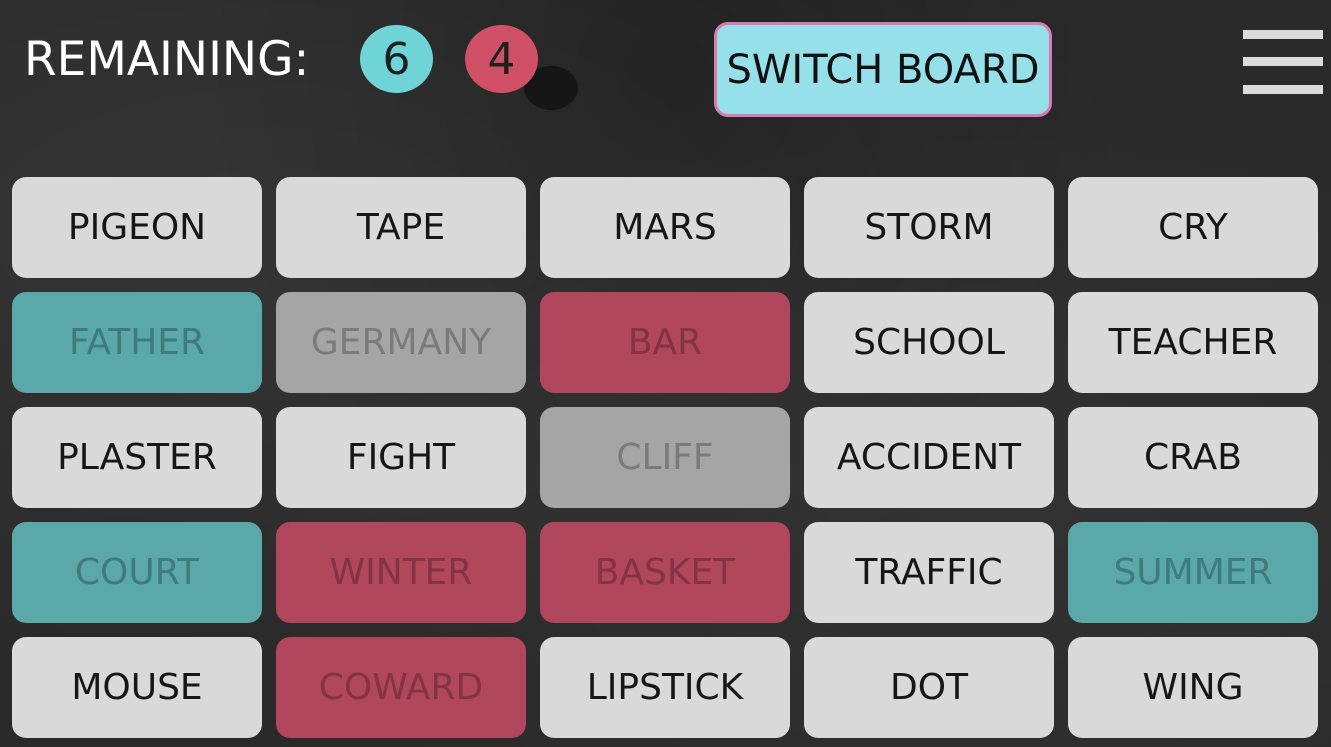  Describe the element at coordinates (401, 687) in the screenshot. I see `word-card-coward: COWARD` at that location.